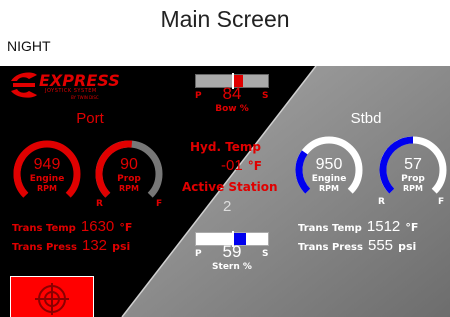  What do you see at coordinates (265, 254) in the screenshot?
I see `stern-stbd-label: S` at bounding box center [265, 254].